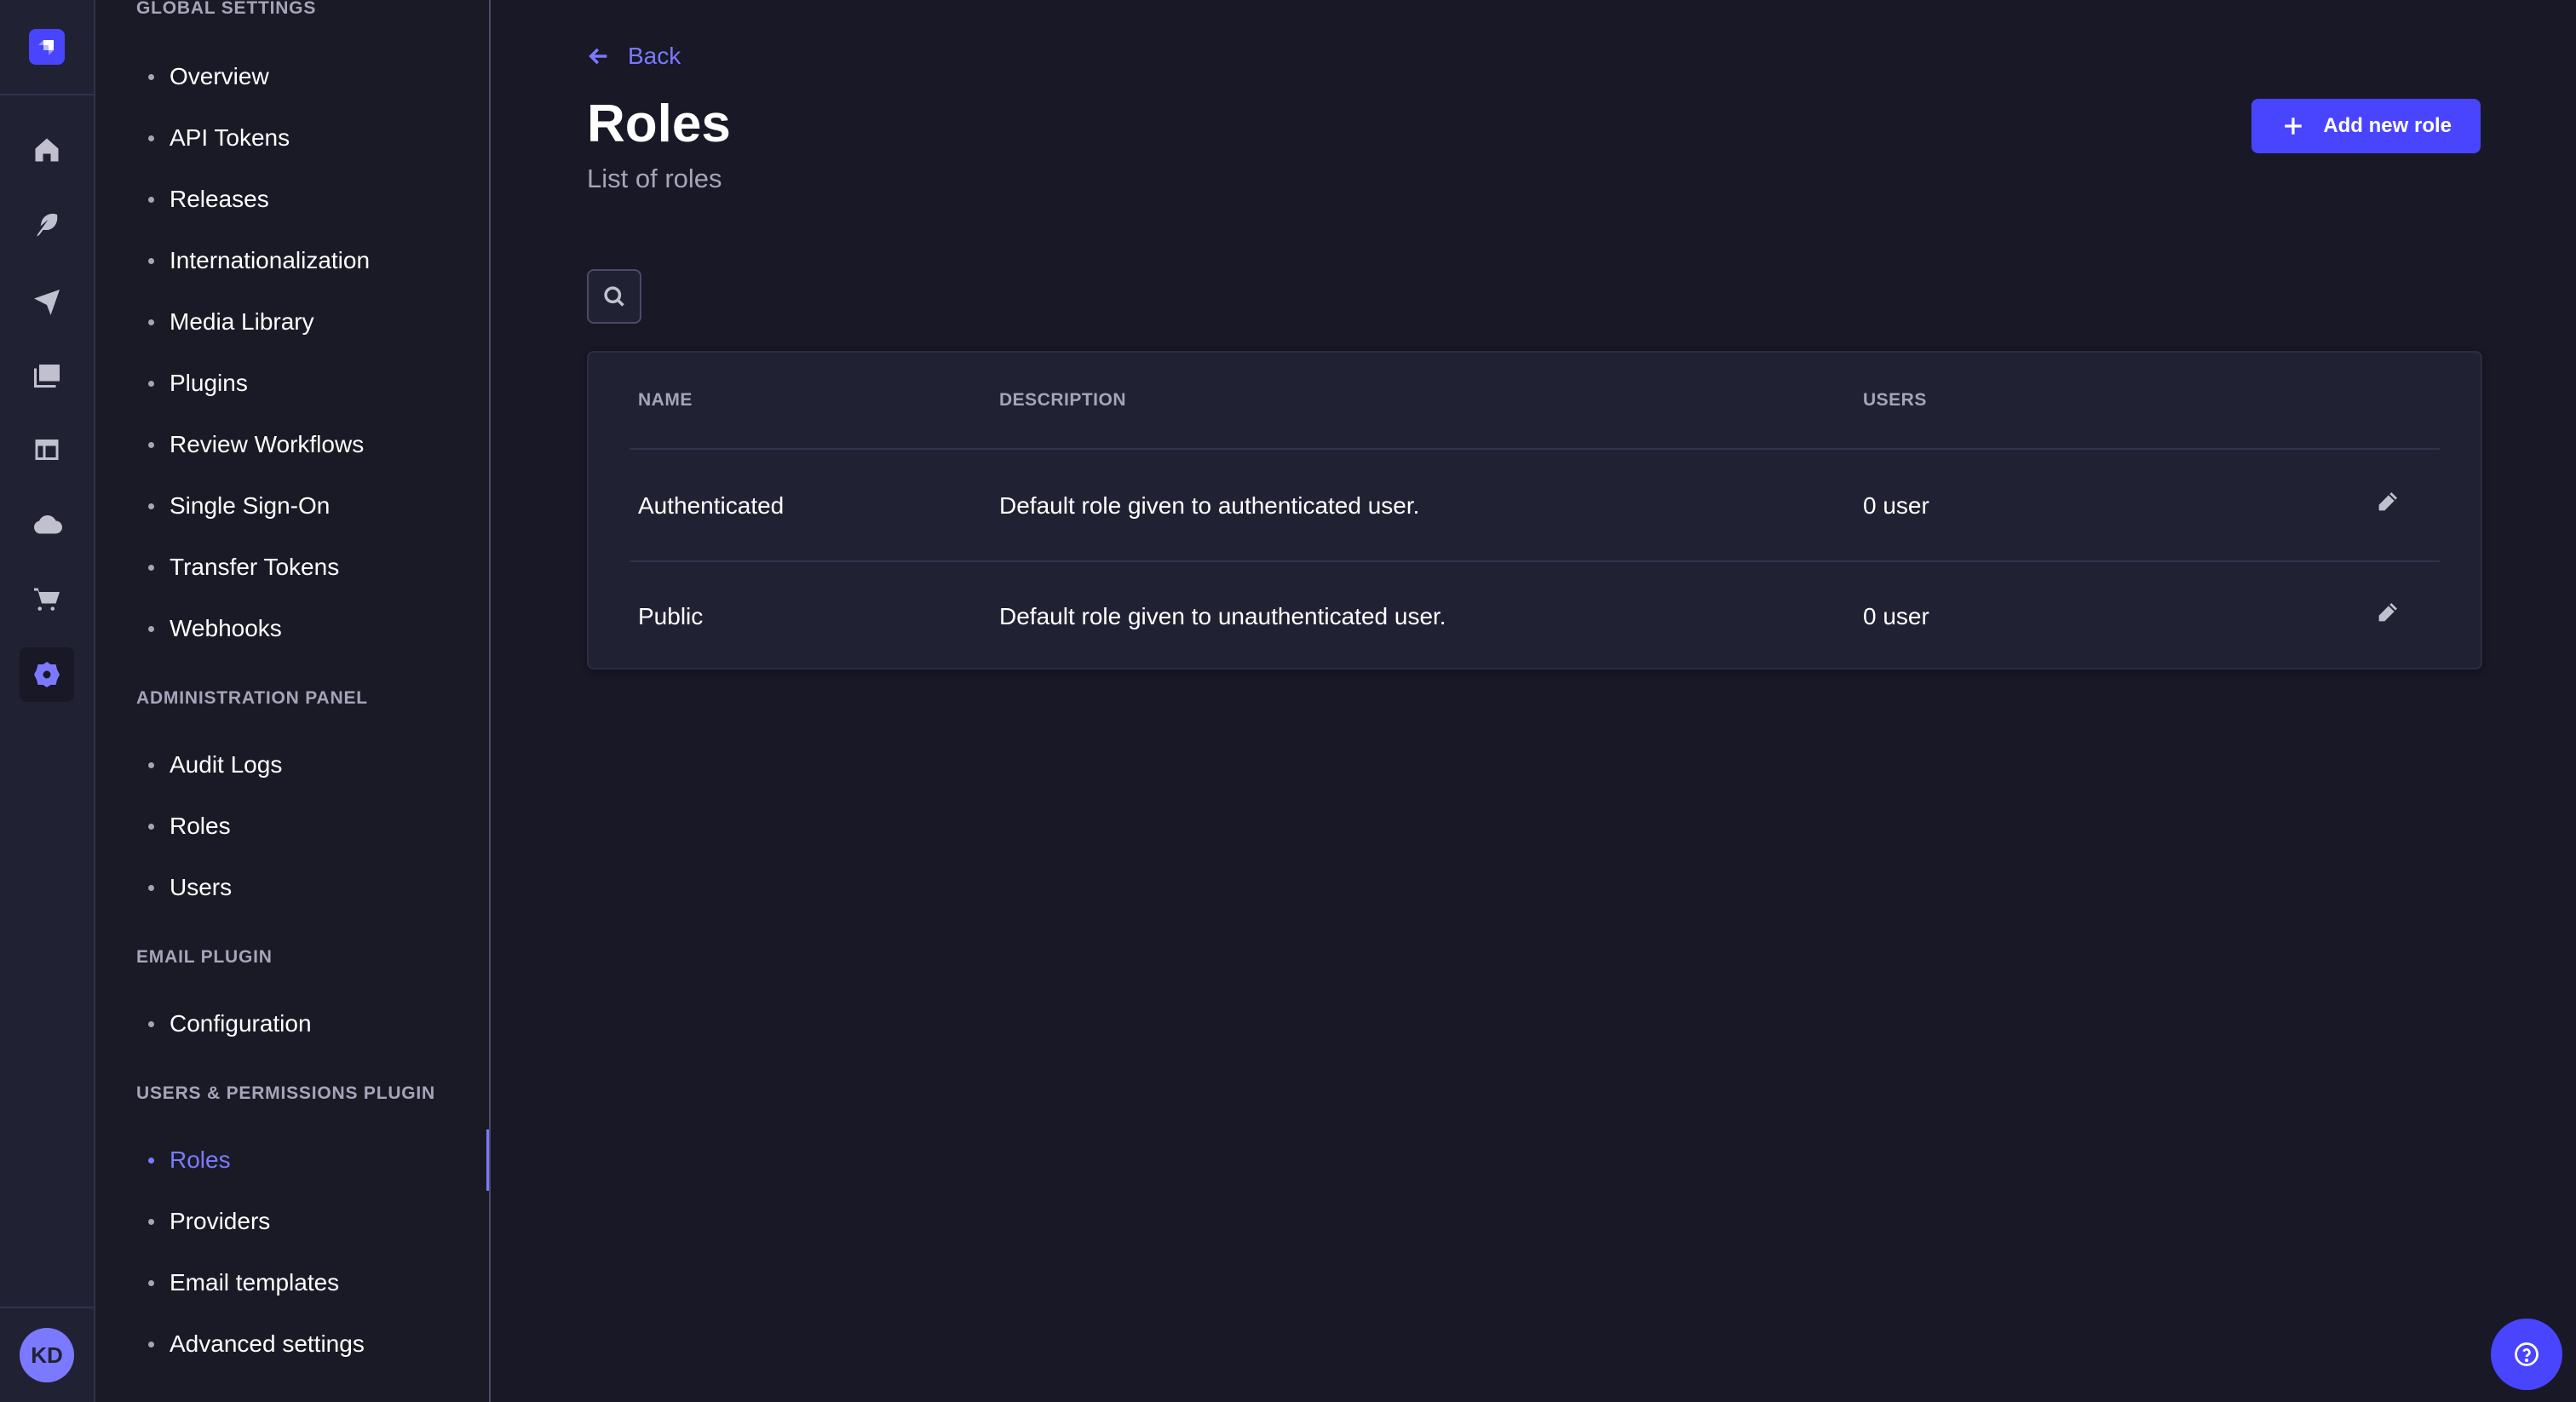 The width and height of the screenshot is (2576, 1402). What do you see at coordinates (1063, 400) in the screenshot?
I see `column-header-description: Description` at bounding box center [1063, 400].